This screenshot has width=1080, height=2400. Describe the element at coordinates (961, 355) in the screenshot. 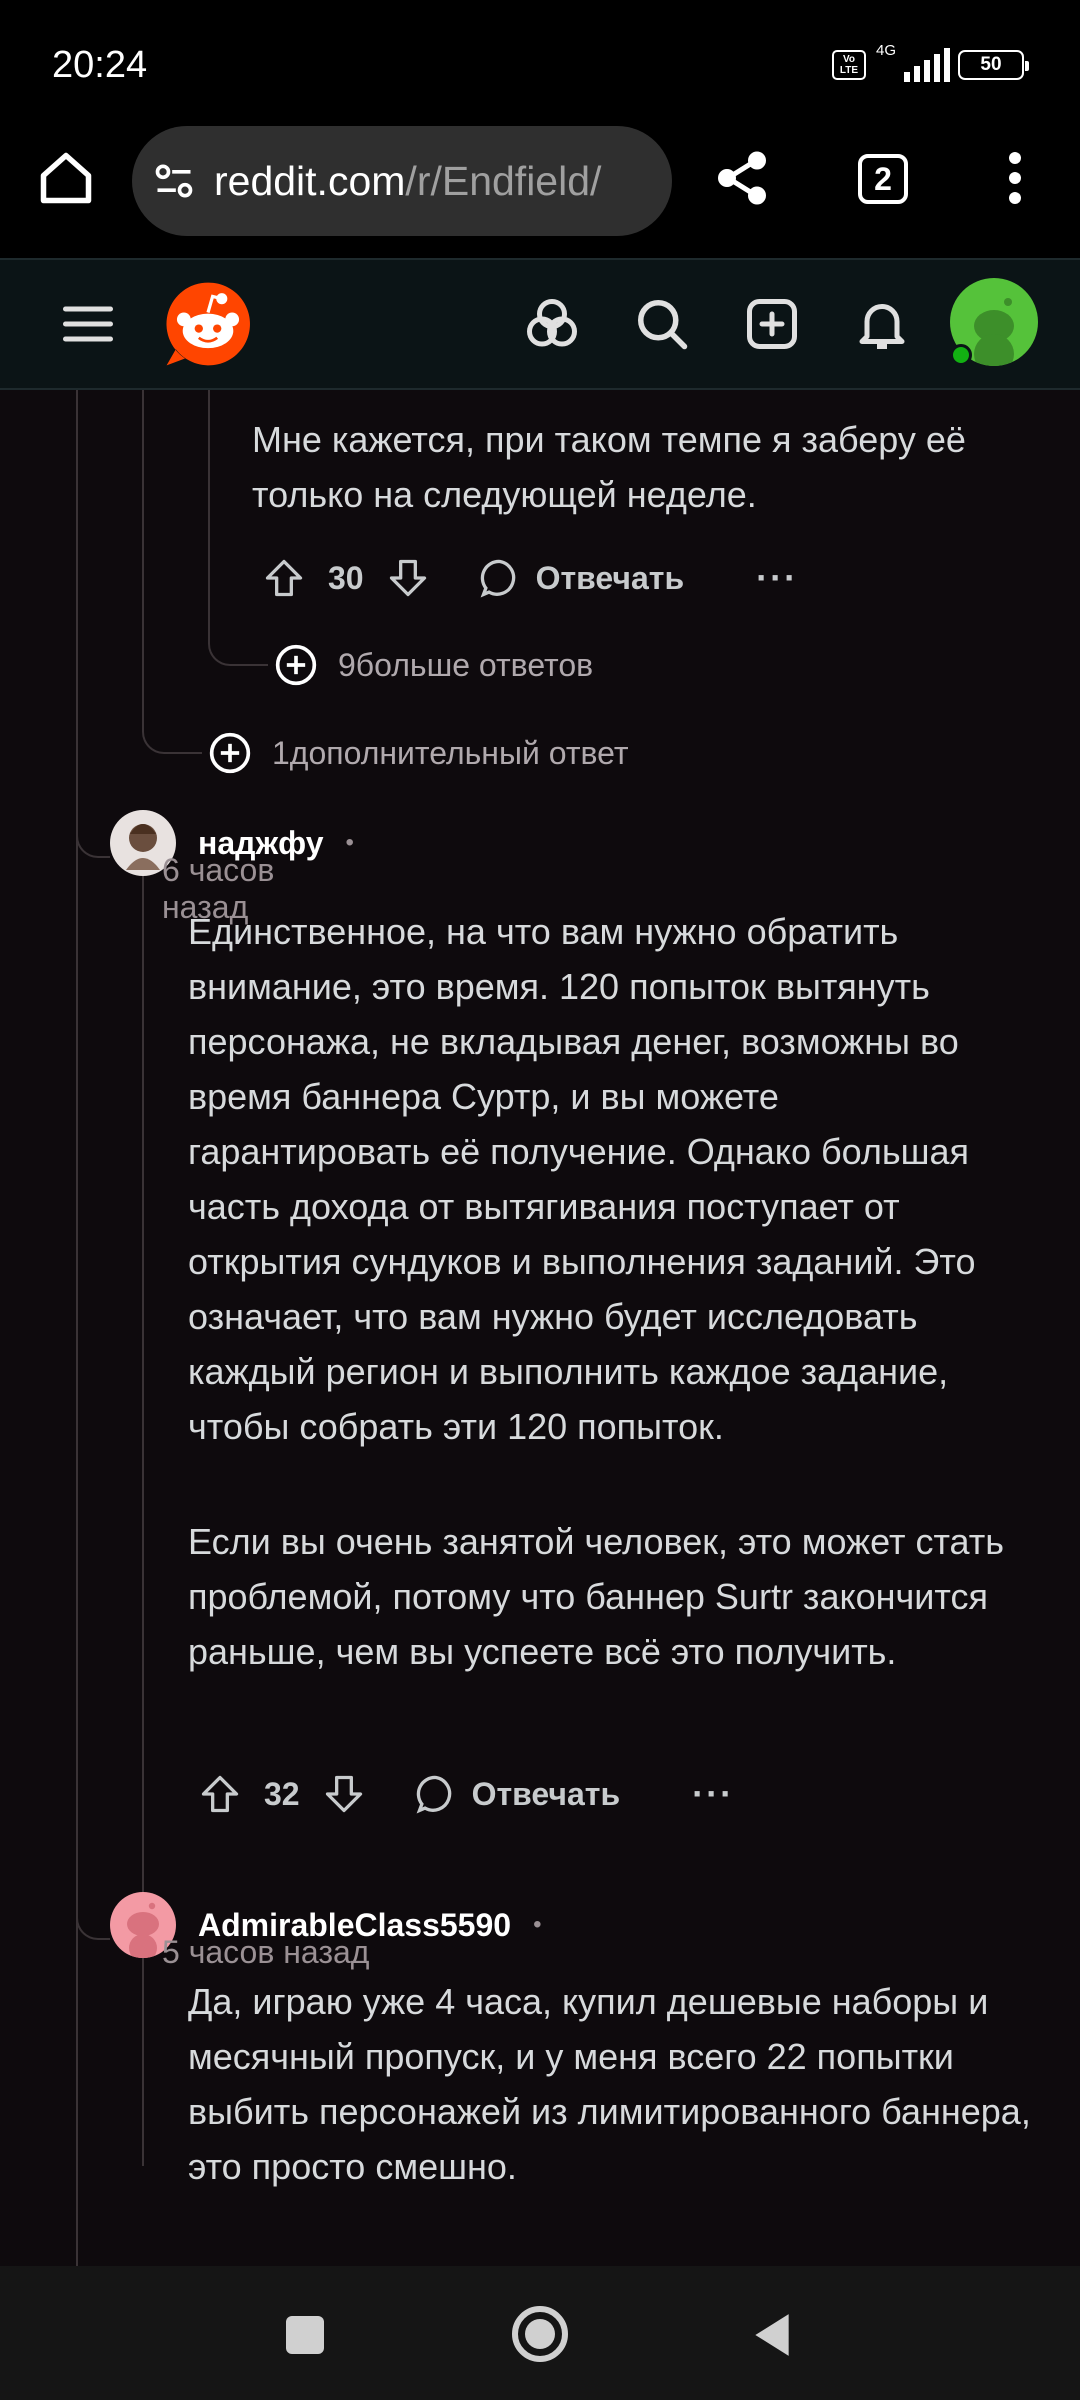

I see `online-indicator` at that location.